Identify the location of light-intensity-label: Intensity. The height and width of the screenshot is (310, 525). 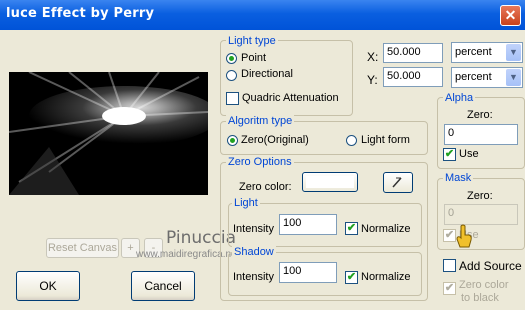
(253, 229).